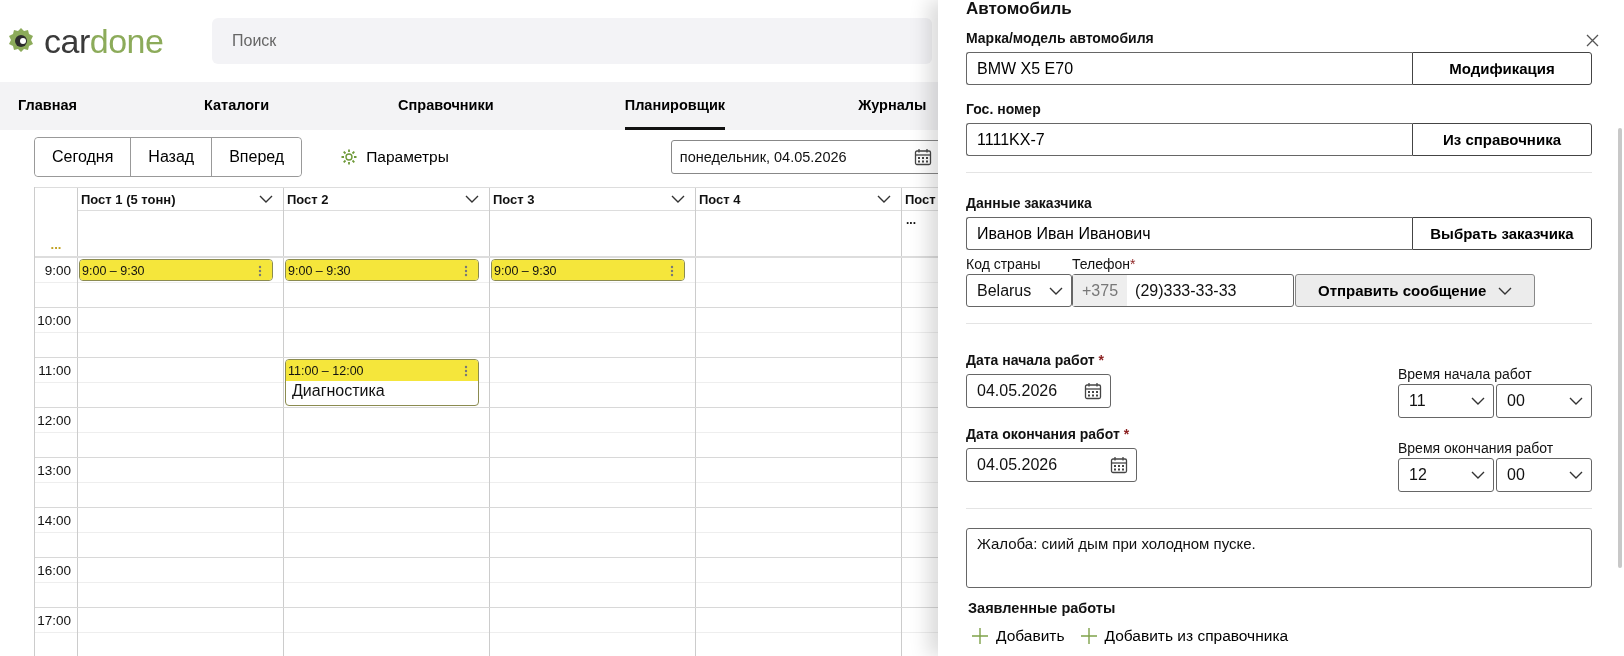 The height and width of the screenshot is (656, 1624). Describe the element at coordinates (1189, 68) in the screenshot. I see `text-field: BMW X5 E70` at that location.